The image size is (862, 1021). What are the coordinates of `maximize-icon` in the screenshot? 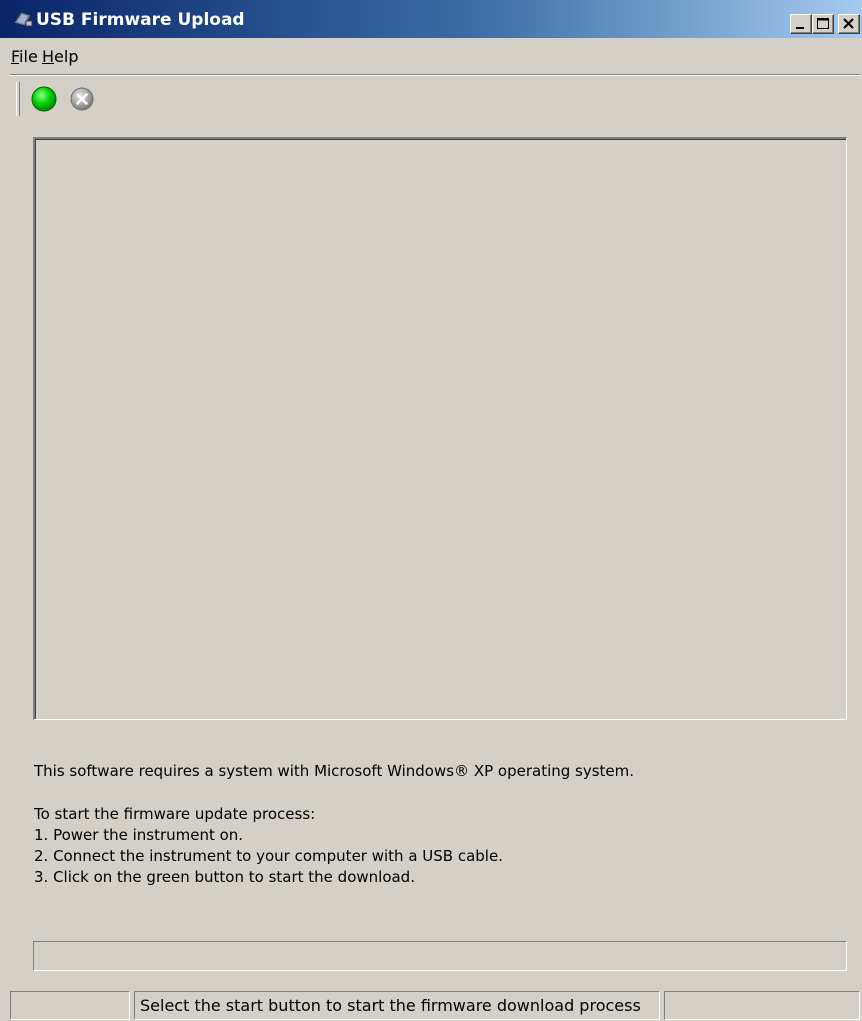 It's located at (823, 23).